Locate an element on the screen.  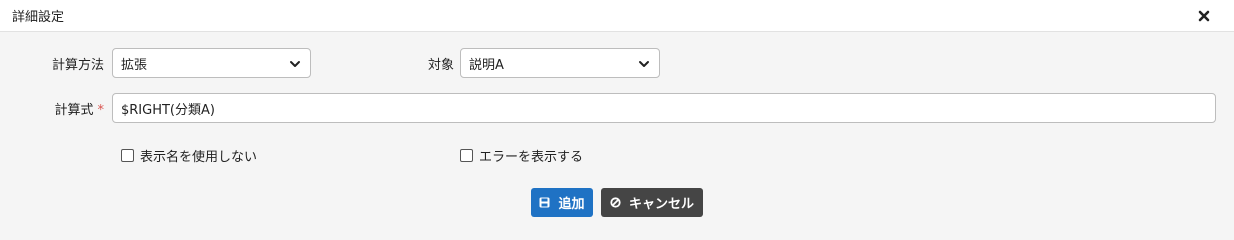
target-select: 説明A is located at coordinates (560, 63).